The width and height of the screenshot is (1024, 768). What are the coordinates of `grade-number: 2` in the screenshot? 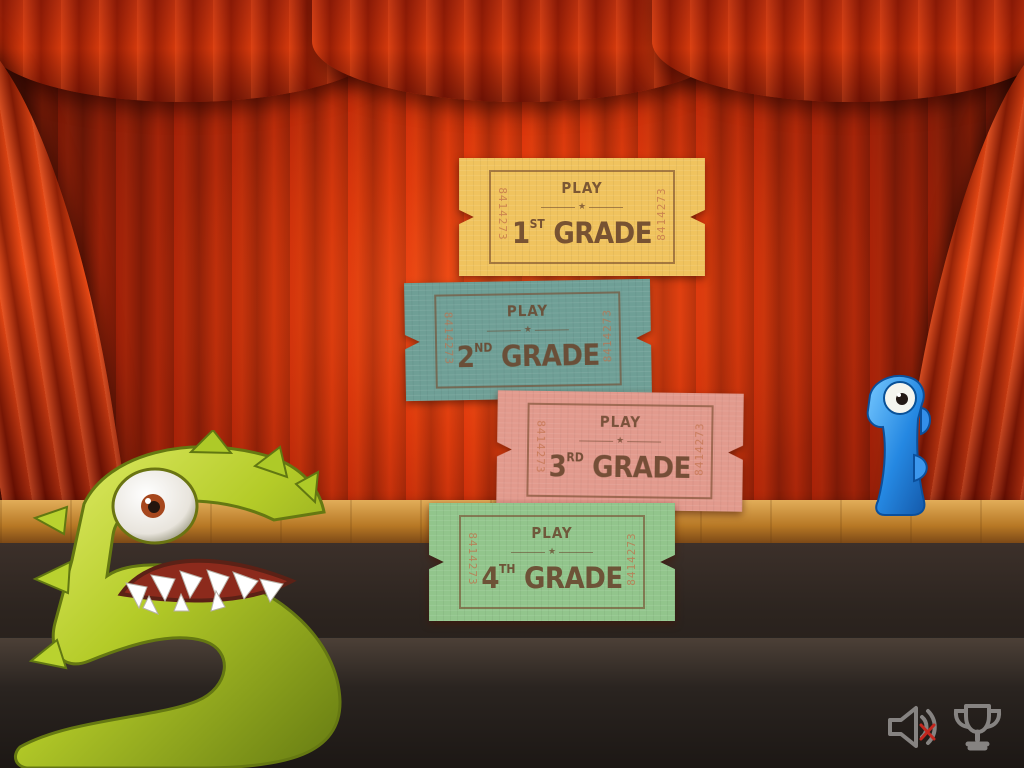 It's located at (465, 357).